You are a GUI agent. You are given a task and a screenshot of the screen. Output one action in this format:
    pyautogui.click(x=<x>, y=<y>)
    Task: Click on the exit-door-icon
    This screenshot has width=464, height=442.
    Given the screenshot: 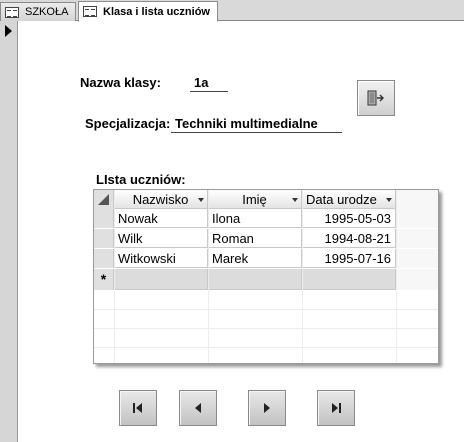 What is the action you would take?
    pyautogui.click(x=375, y=98)
    